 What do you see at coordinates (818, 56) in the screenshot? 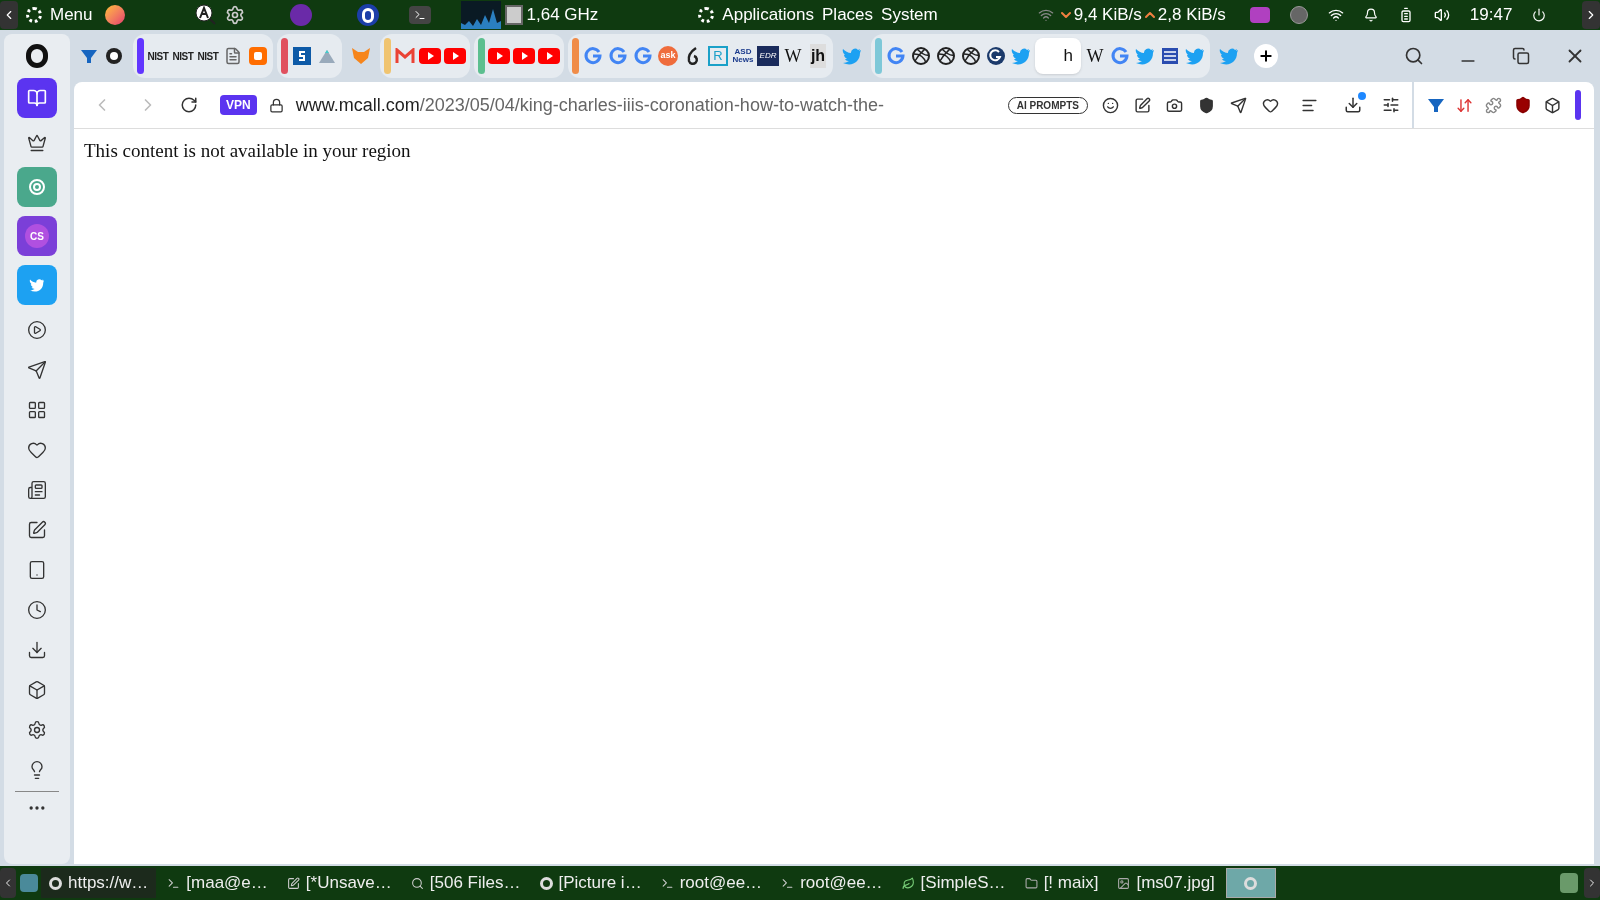
I see `browser-tab: jh` at bounding box center [818, 56].